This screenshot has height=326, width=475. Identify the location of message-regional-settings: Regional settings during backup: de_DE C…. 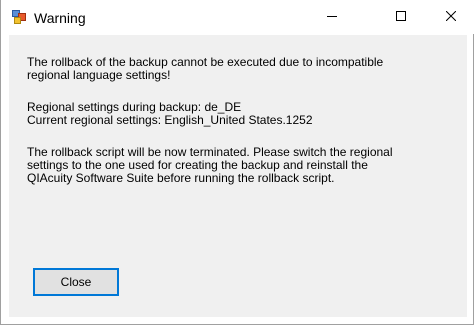
(170, 113).